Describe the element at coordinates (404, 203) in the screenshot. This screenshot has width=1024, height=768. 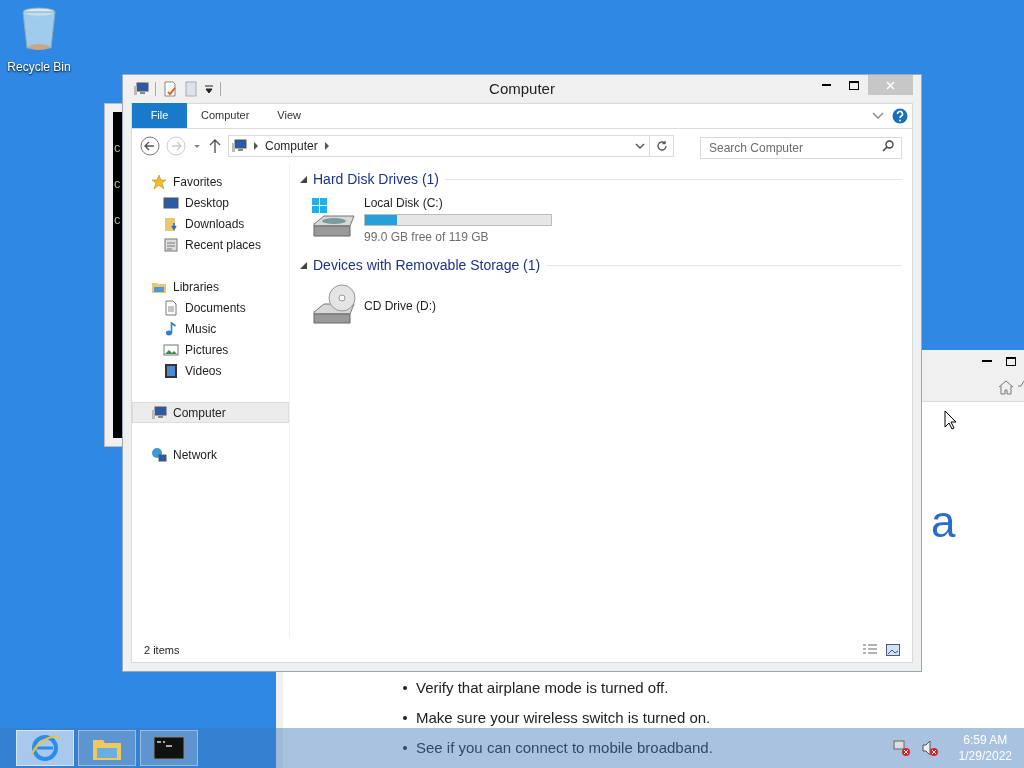
I see `drive-name: Local Disk (C:)` at that location.